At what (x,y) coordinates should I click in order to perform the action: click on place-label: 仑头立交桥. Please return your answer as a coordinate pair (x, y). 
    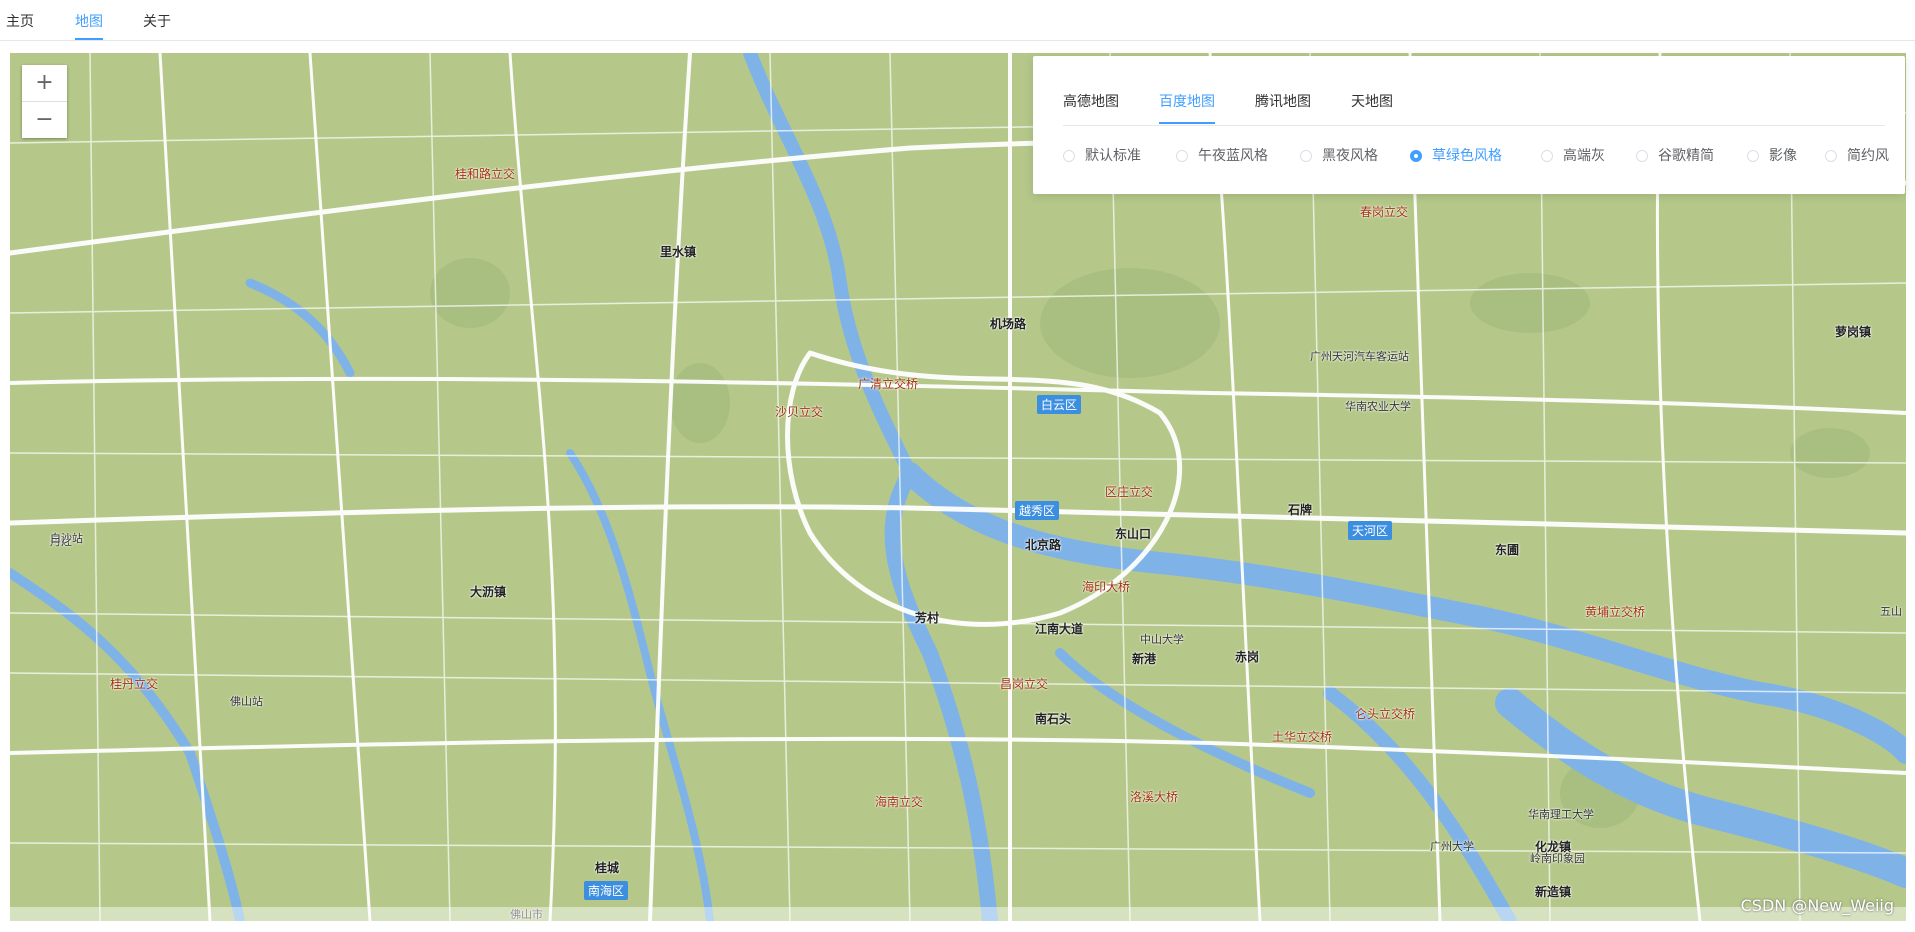
    Looking at the image, I should click on (1385, 714).